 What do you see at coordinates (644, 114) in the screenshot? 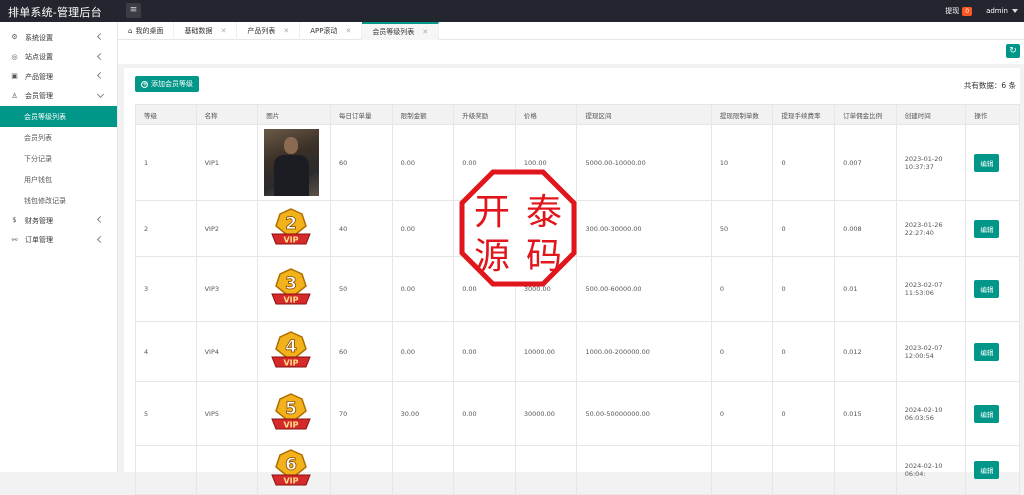
I see `col-range: 提现区间` at bounding box center [644, 114].